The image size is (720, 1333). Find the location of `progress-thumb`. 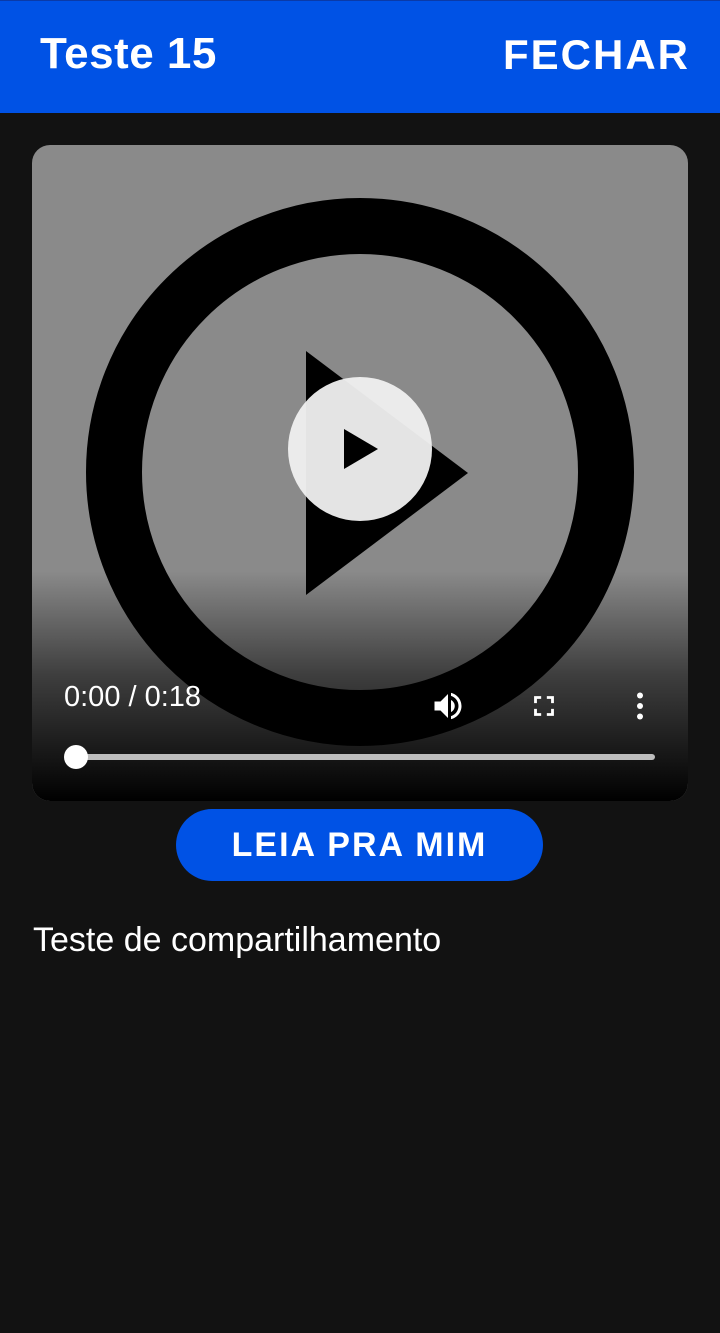

progress-thumb is located at coordinates (76, 757).